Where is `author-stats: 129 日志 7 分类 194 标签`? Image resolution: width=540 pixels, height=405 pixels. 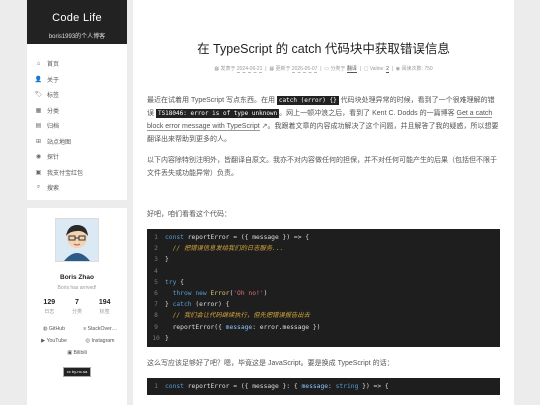
author-stats: 129 日志 7 分类 194 标签 is located at coordinates (77, 307).